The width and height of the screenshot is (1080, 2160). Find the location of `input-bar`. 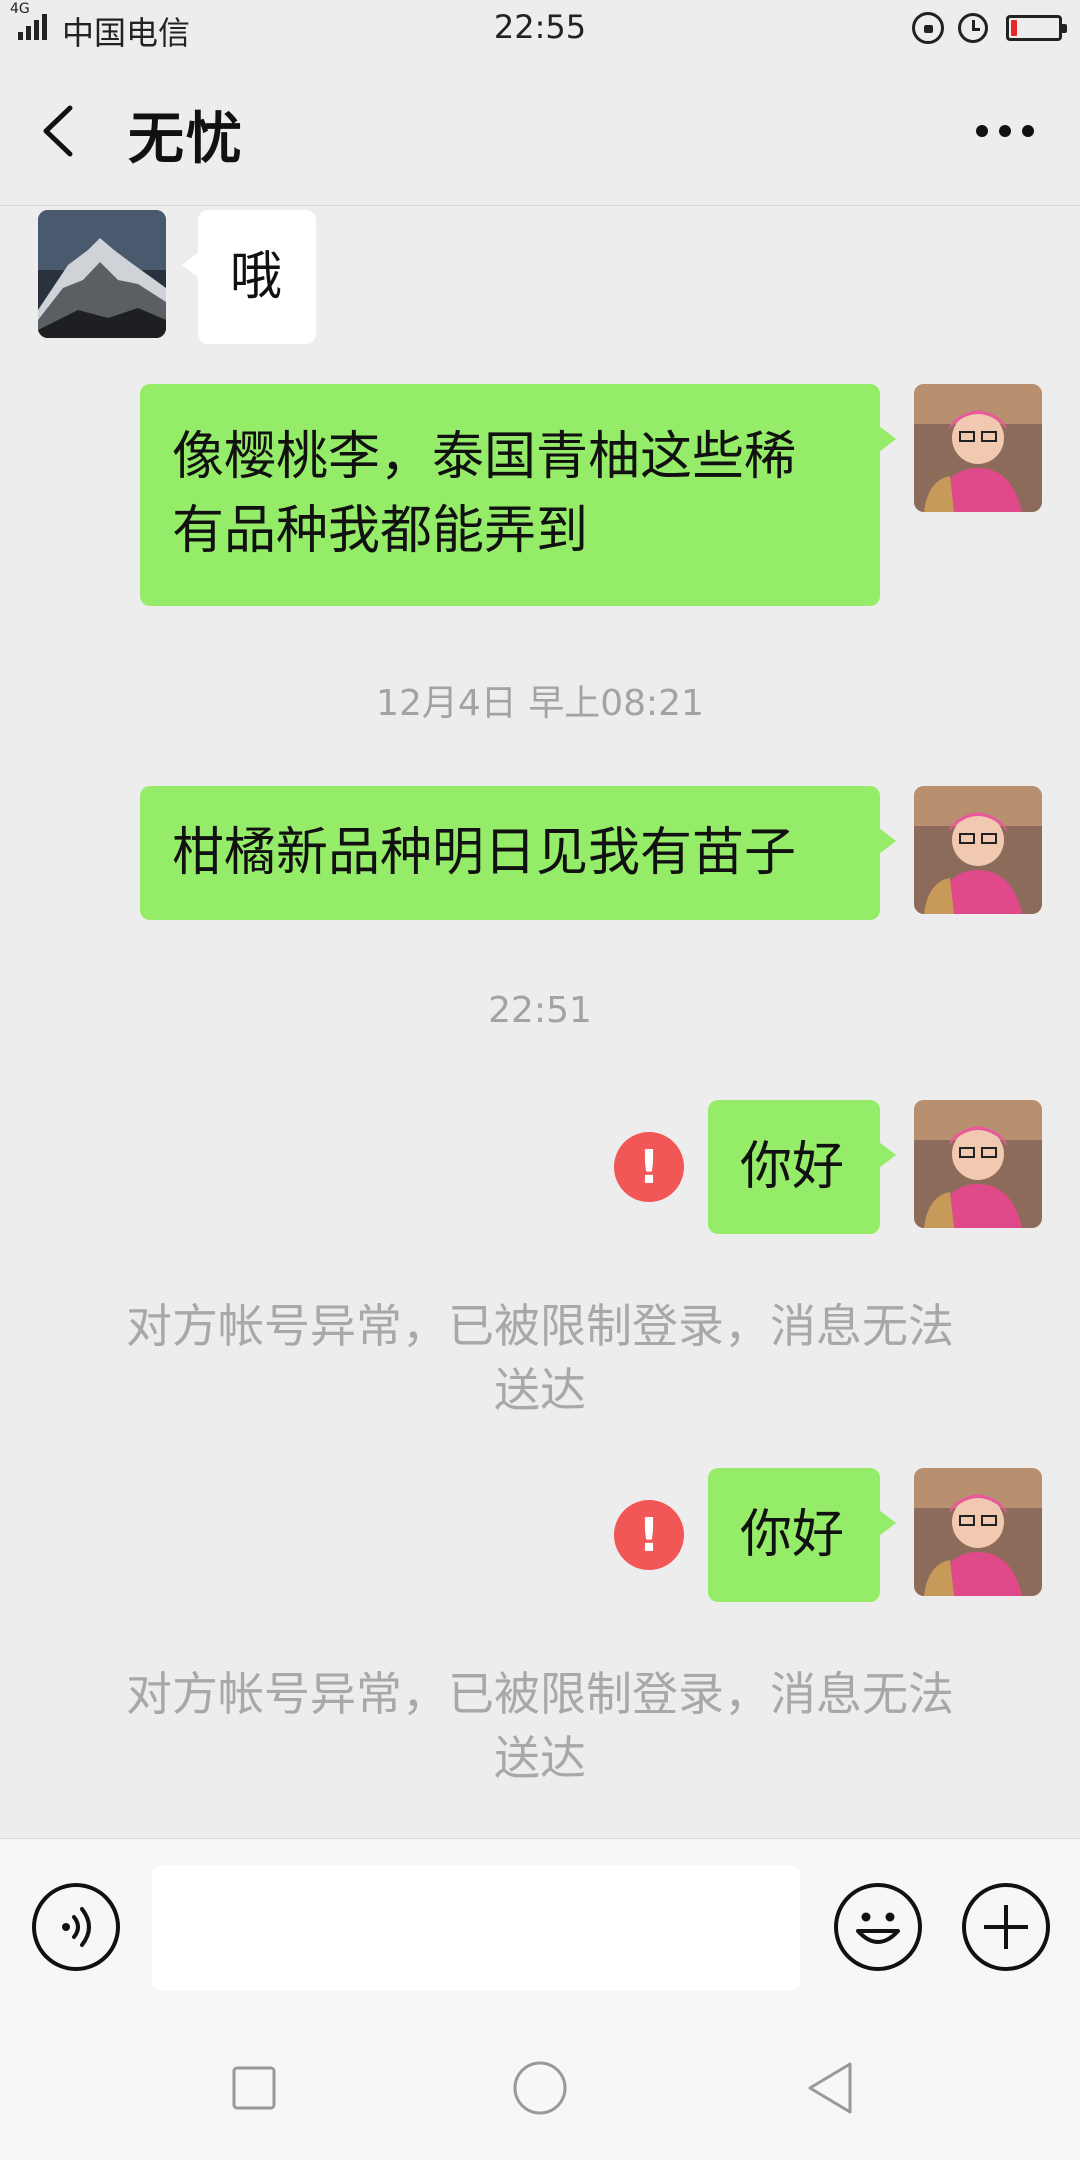

input-bar is located at coordinates (540, 1927).